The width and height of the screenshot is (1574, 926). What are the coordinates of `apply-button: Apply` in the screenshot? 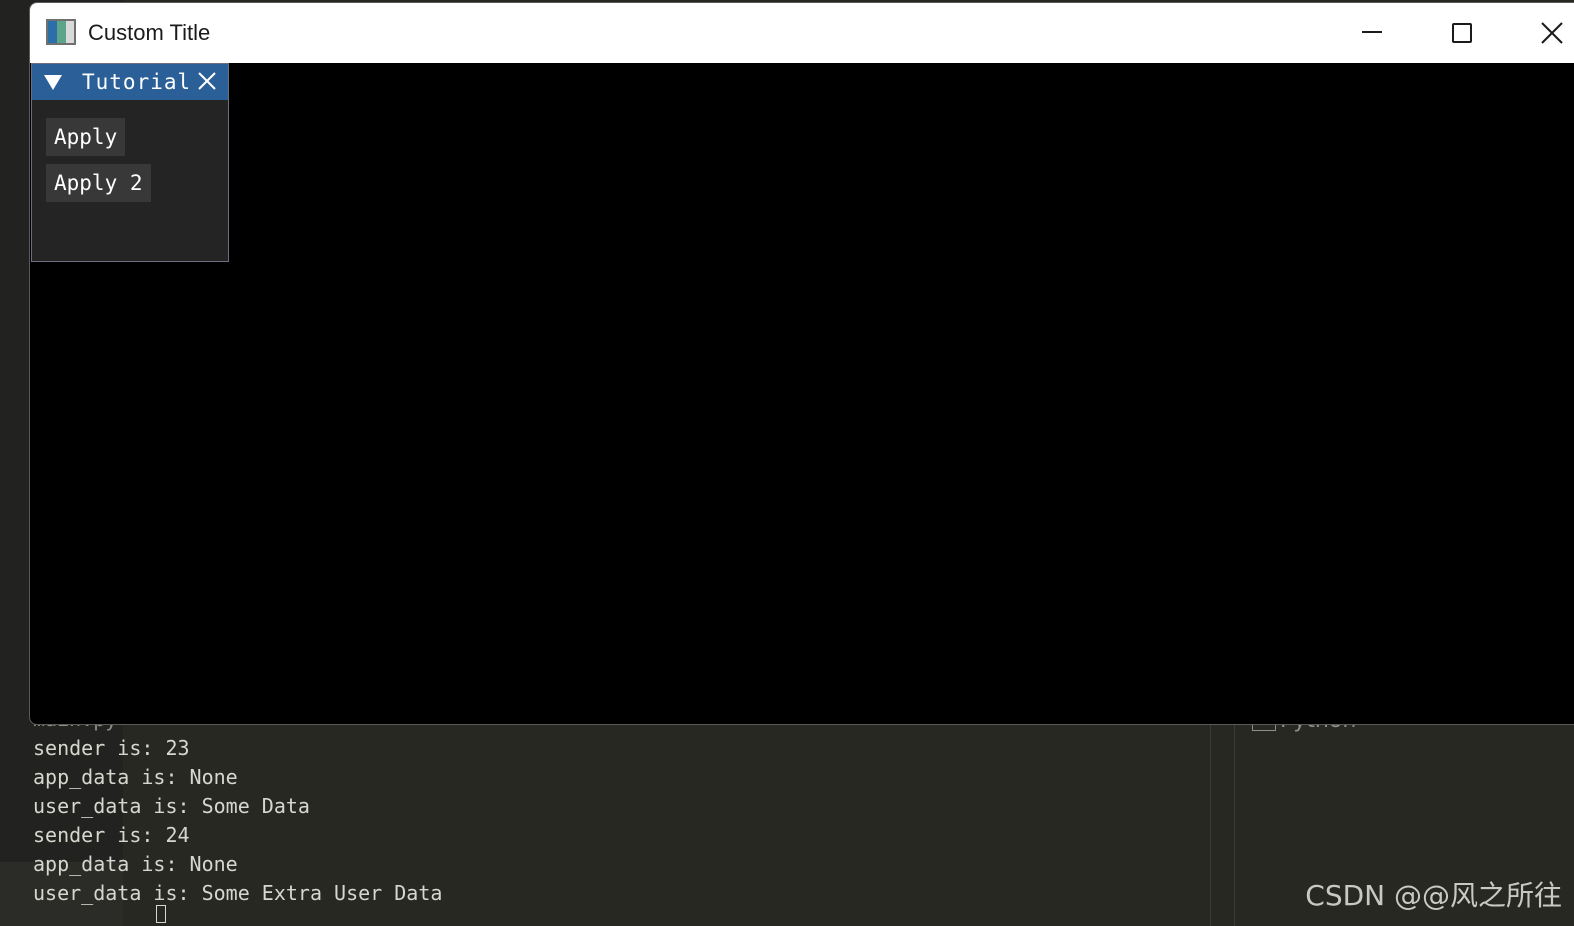 It's located at (86, 137).